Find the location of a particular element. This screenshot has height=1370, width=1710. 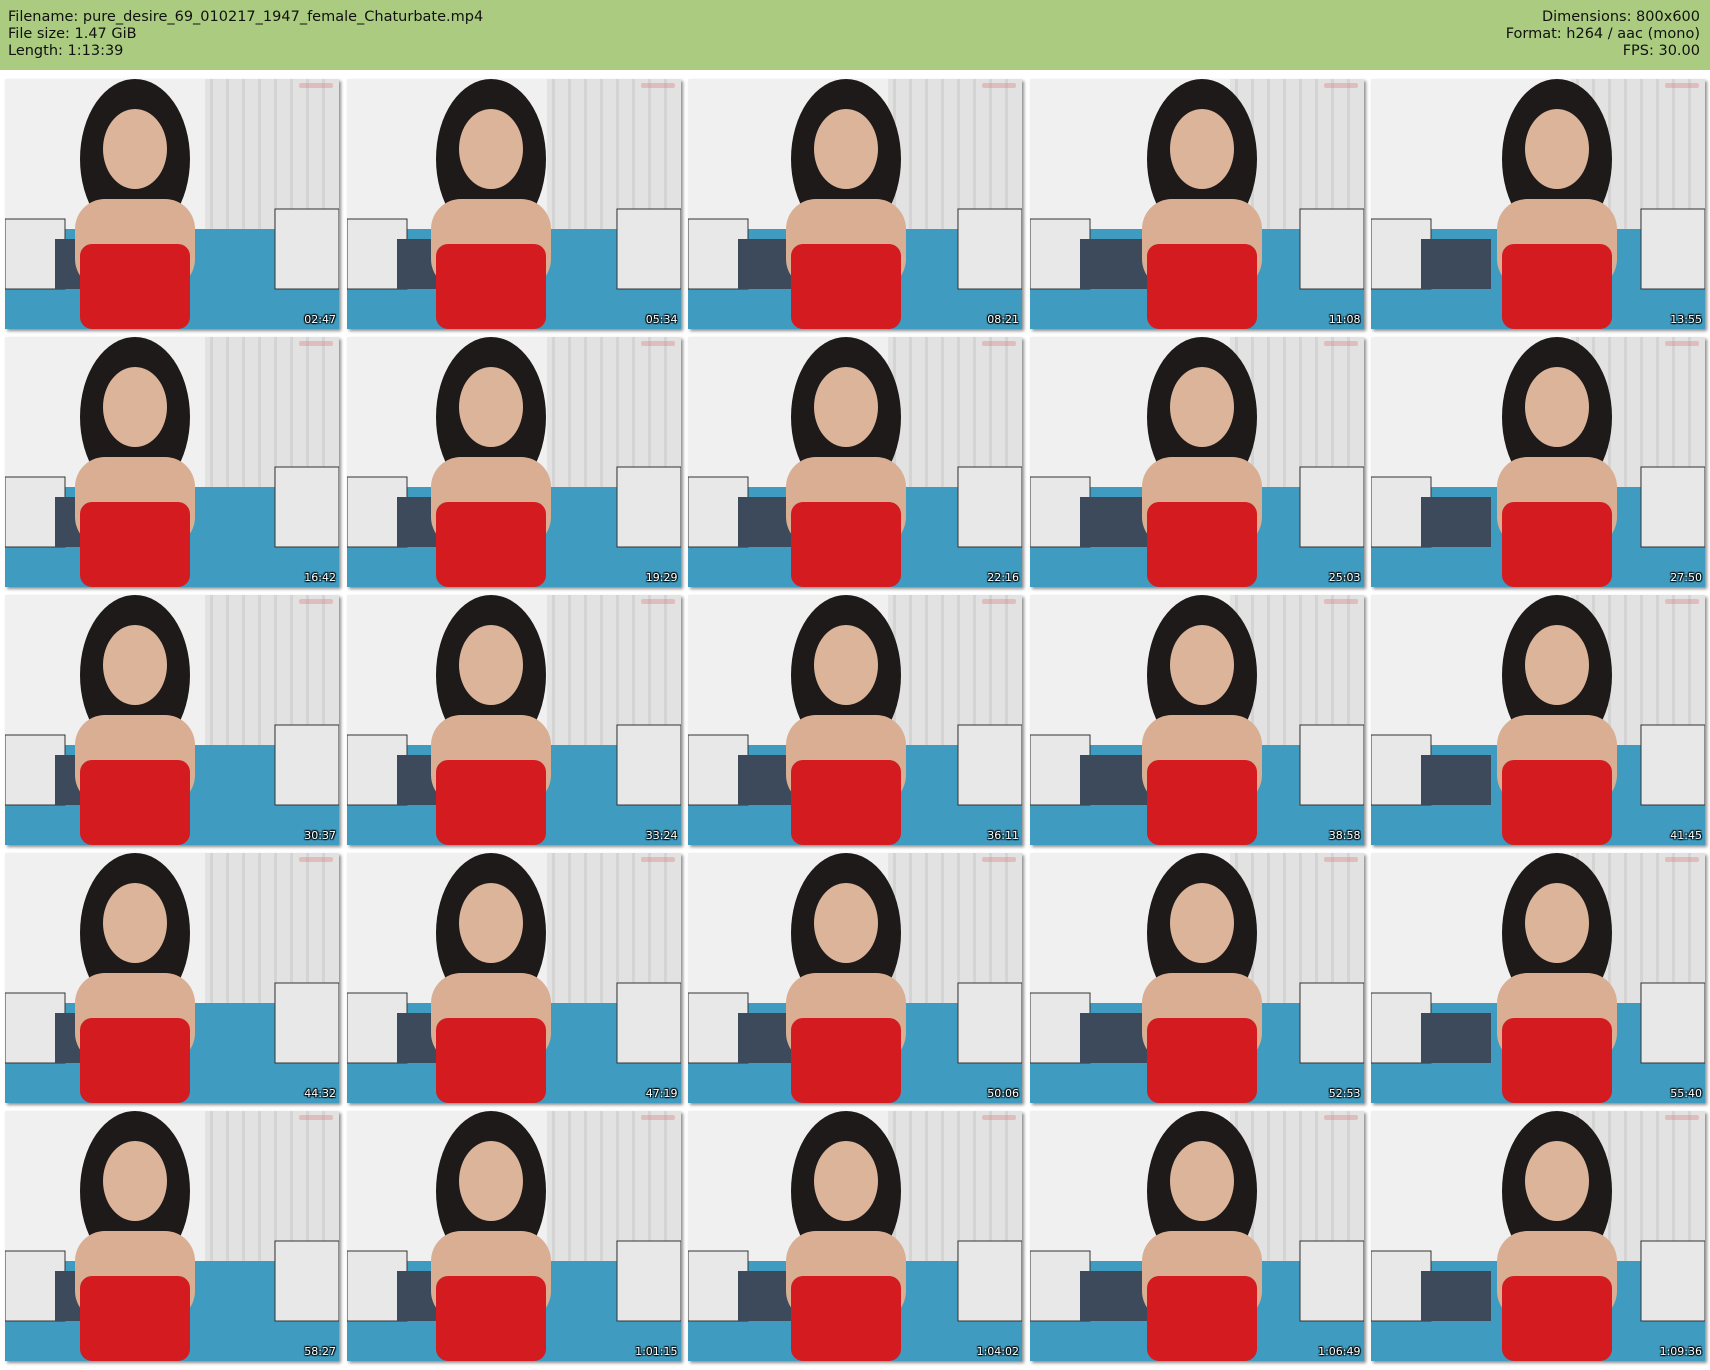

thumbnail-timestamp: 1:09:36 is located at coordinates (1680, 1351).